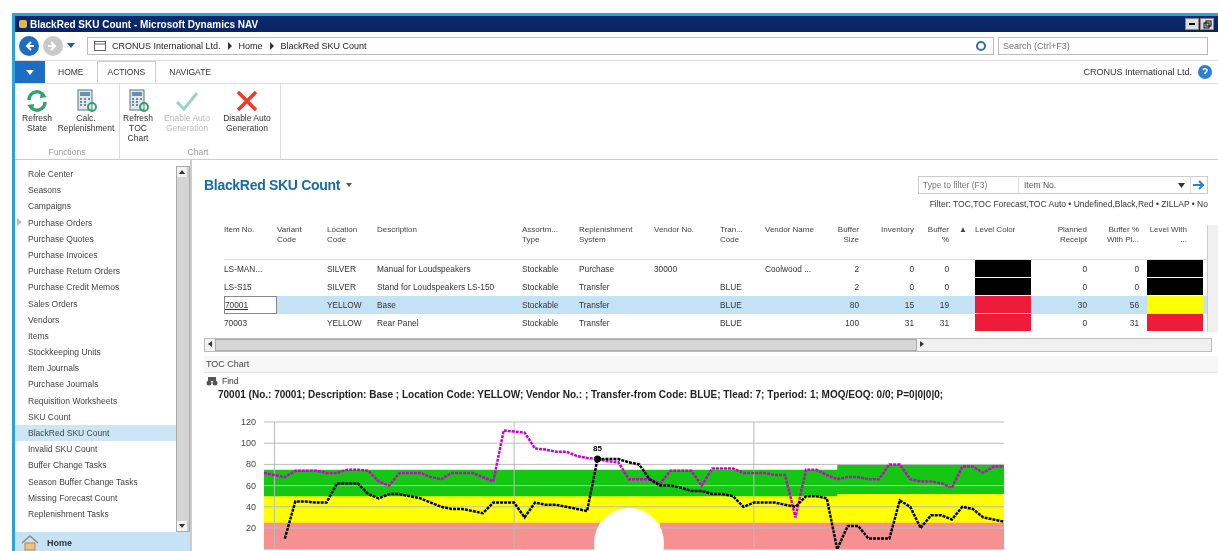  What do you see at coordinates (1066, 235) in the screenshot?
I see `column-header: Planned Receipt` at bounding box center [1066, 235].